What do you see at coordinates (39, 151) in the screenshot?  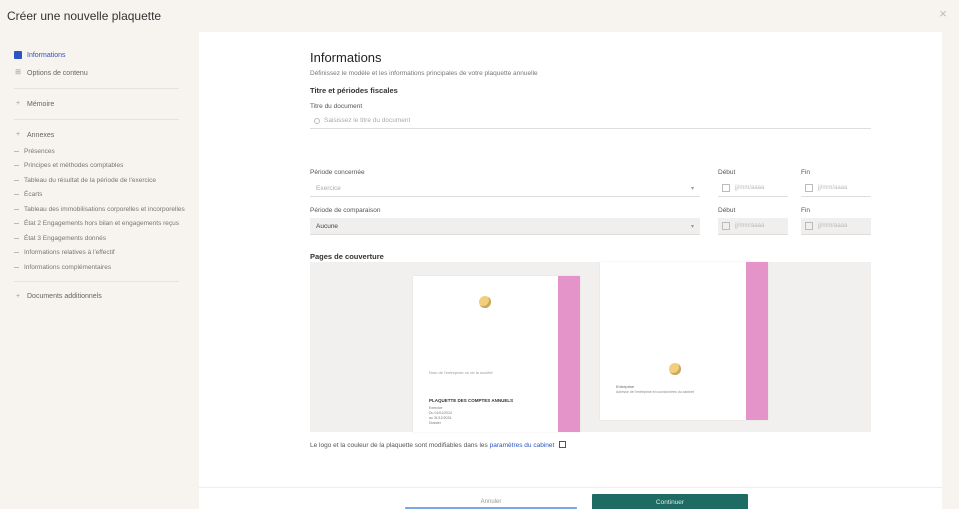 I see `sidebar-subitem-label: Présences` at bounding box center [39, 151].